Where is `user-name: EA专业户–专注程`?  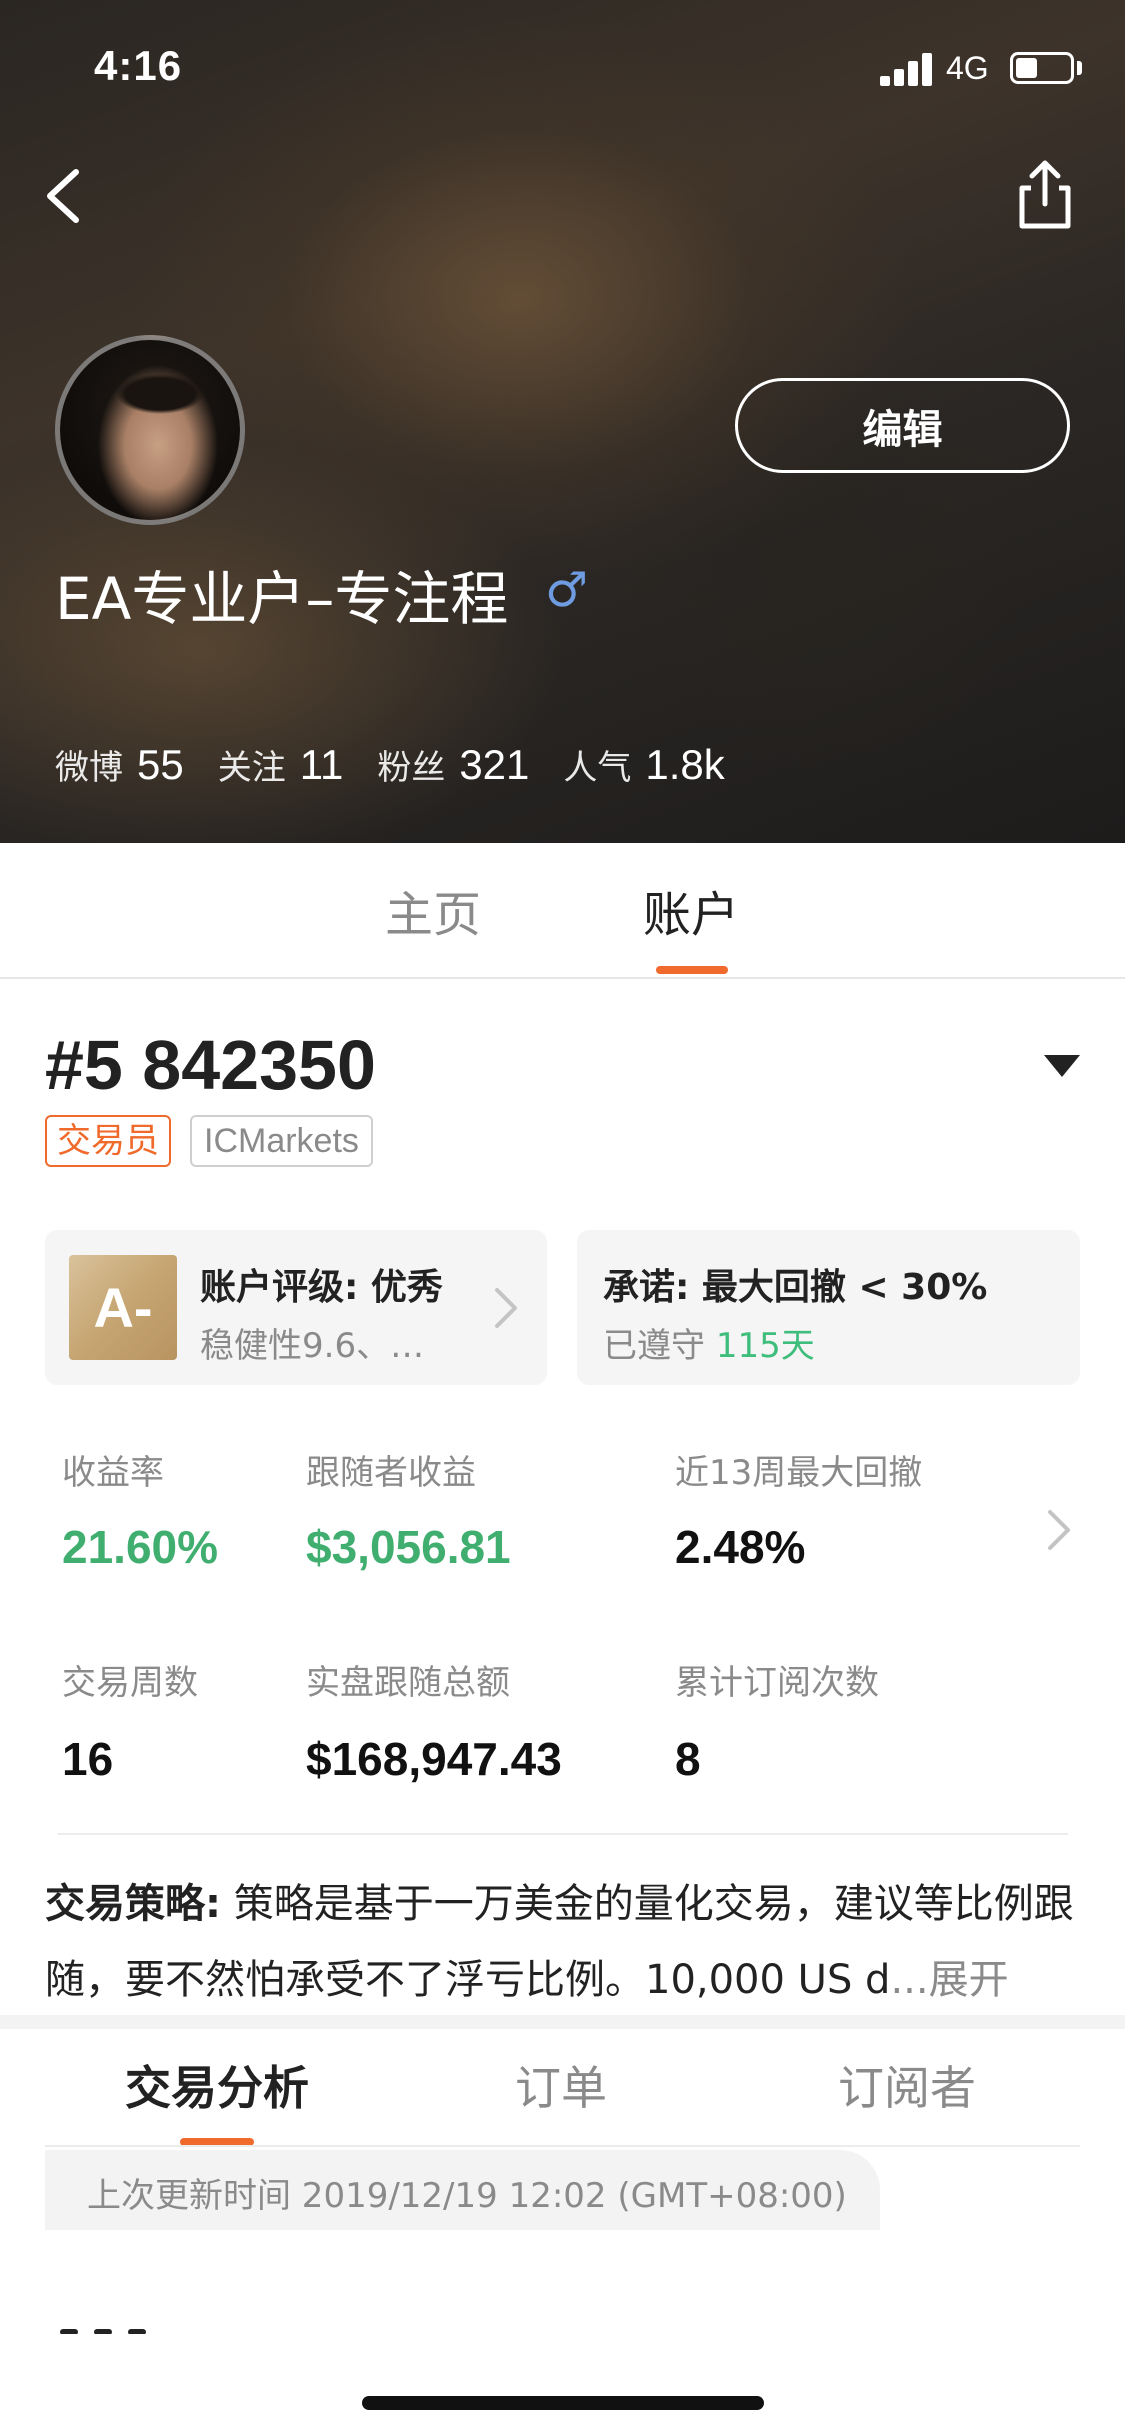 user-name: EA专业户–专注程 is located at coordinates (282, 599).